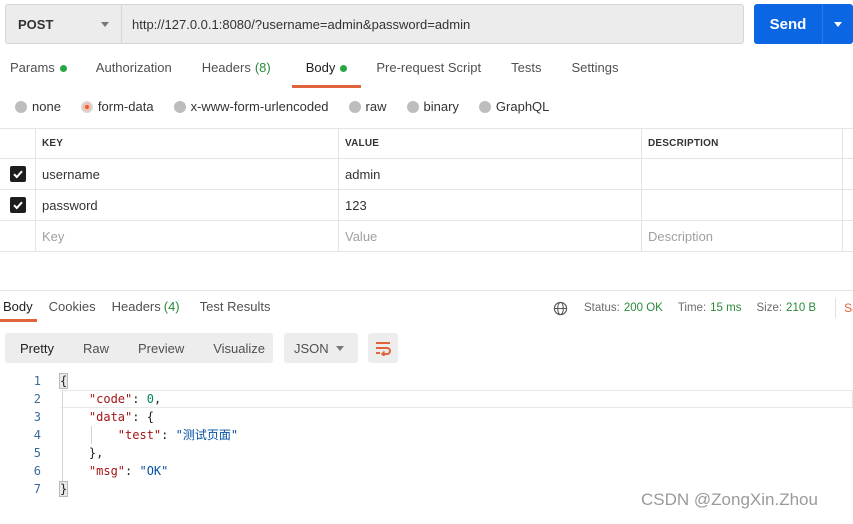 The image size is (853, 524). What do you see at coordinates (426, 399) in the screenshot?
I see `code-line: 2 "code": 0,` at bounding box center [426, 399].